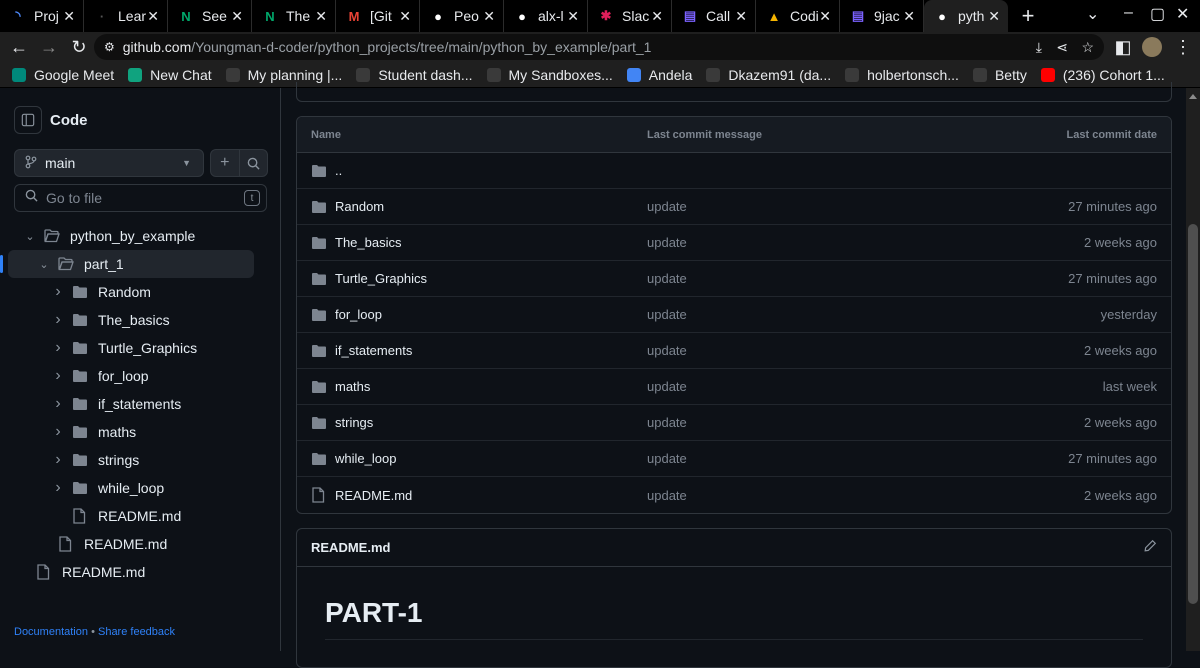 The height and width of the screenshot is (668, 1200). I want to click on bookmark-item: Andela, so click(659, 75).